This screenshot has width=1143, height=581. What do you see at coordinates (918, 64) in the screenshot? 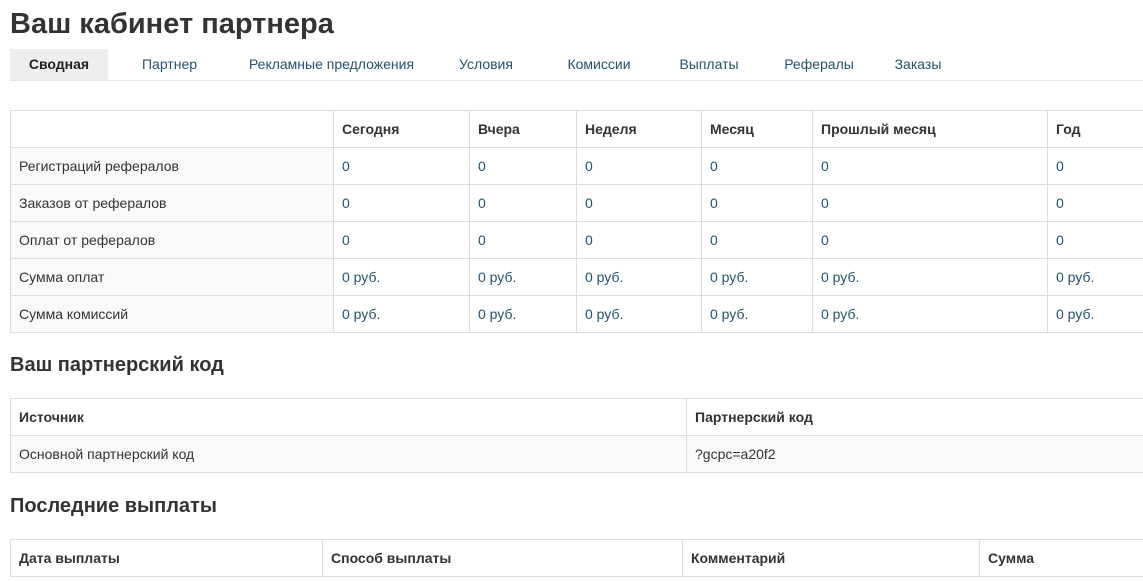
I see `tab-orders: Заказы` at bounding box center [918, 64].